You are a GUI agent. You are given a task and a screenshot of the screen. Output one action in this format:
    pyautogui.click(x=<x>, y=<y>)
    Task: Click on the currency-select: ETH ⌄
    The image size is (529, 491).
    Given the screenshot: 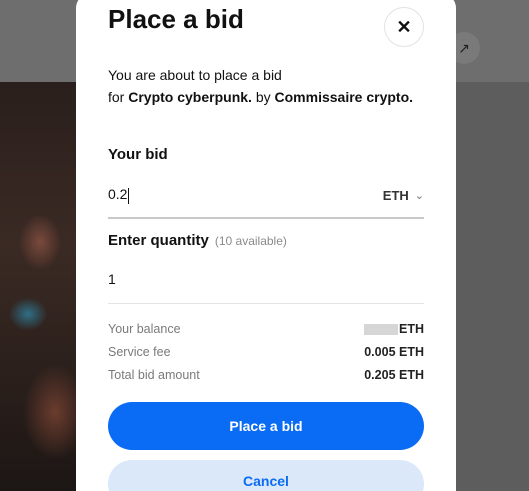 What is the action you would take?
    pyautogui.click(x=403, y=195)
    